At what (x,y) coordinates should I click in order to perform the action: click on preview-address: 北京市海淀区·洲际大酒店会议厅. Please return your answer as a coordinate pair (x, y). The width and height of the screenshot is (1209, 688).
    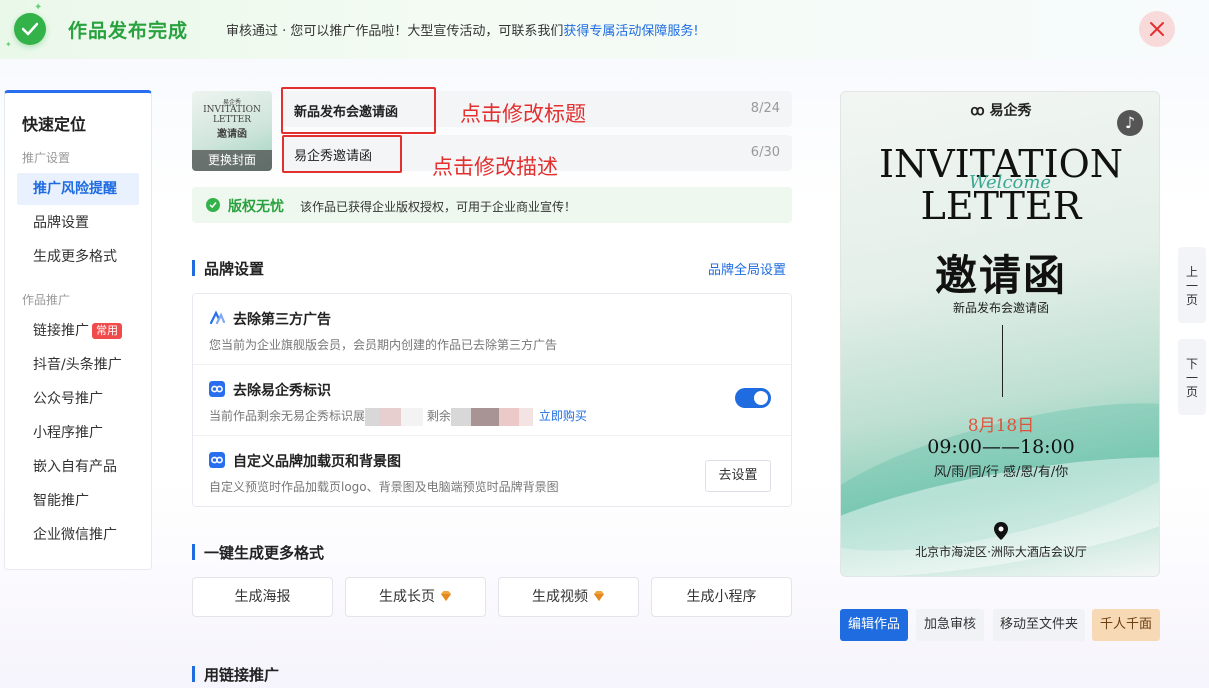
    Looking at the image, I should click on (1001, 552).